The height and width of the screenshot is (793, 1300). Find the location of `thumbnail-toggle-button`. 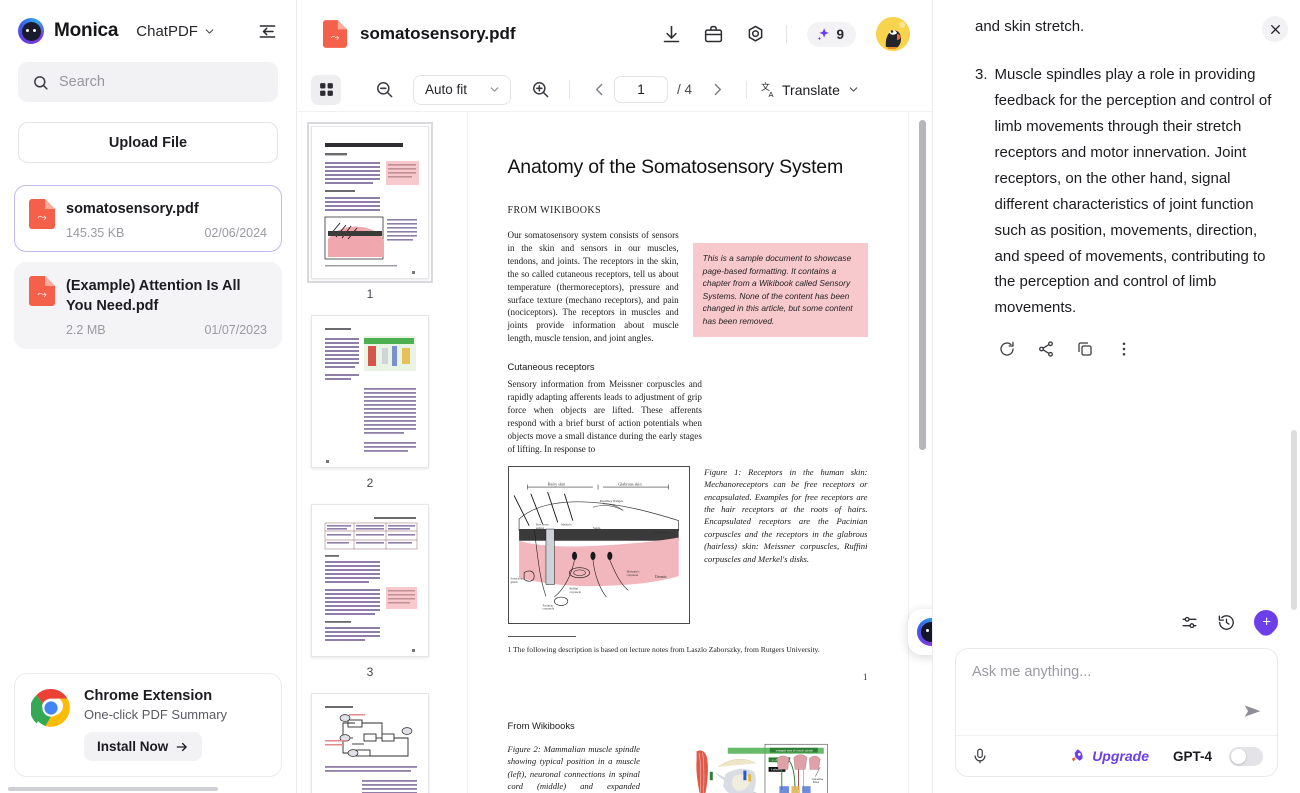

thumbnail-toggle-button is located at coordinates (326, 89).